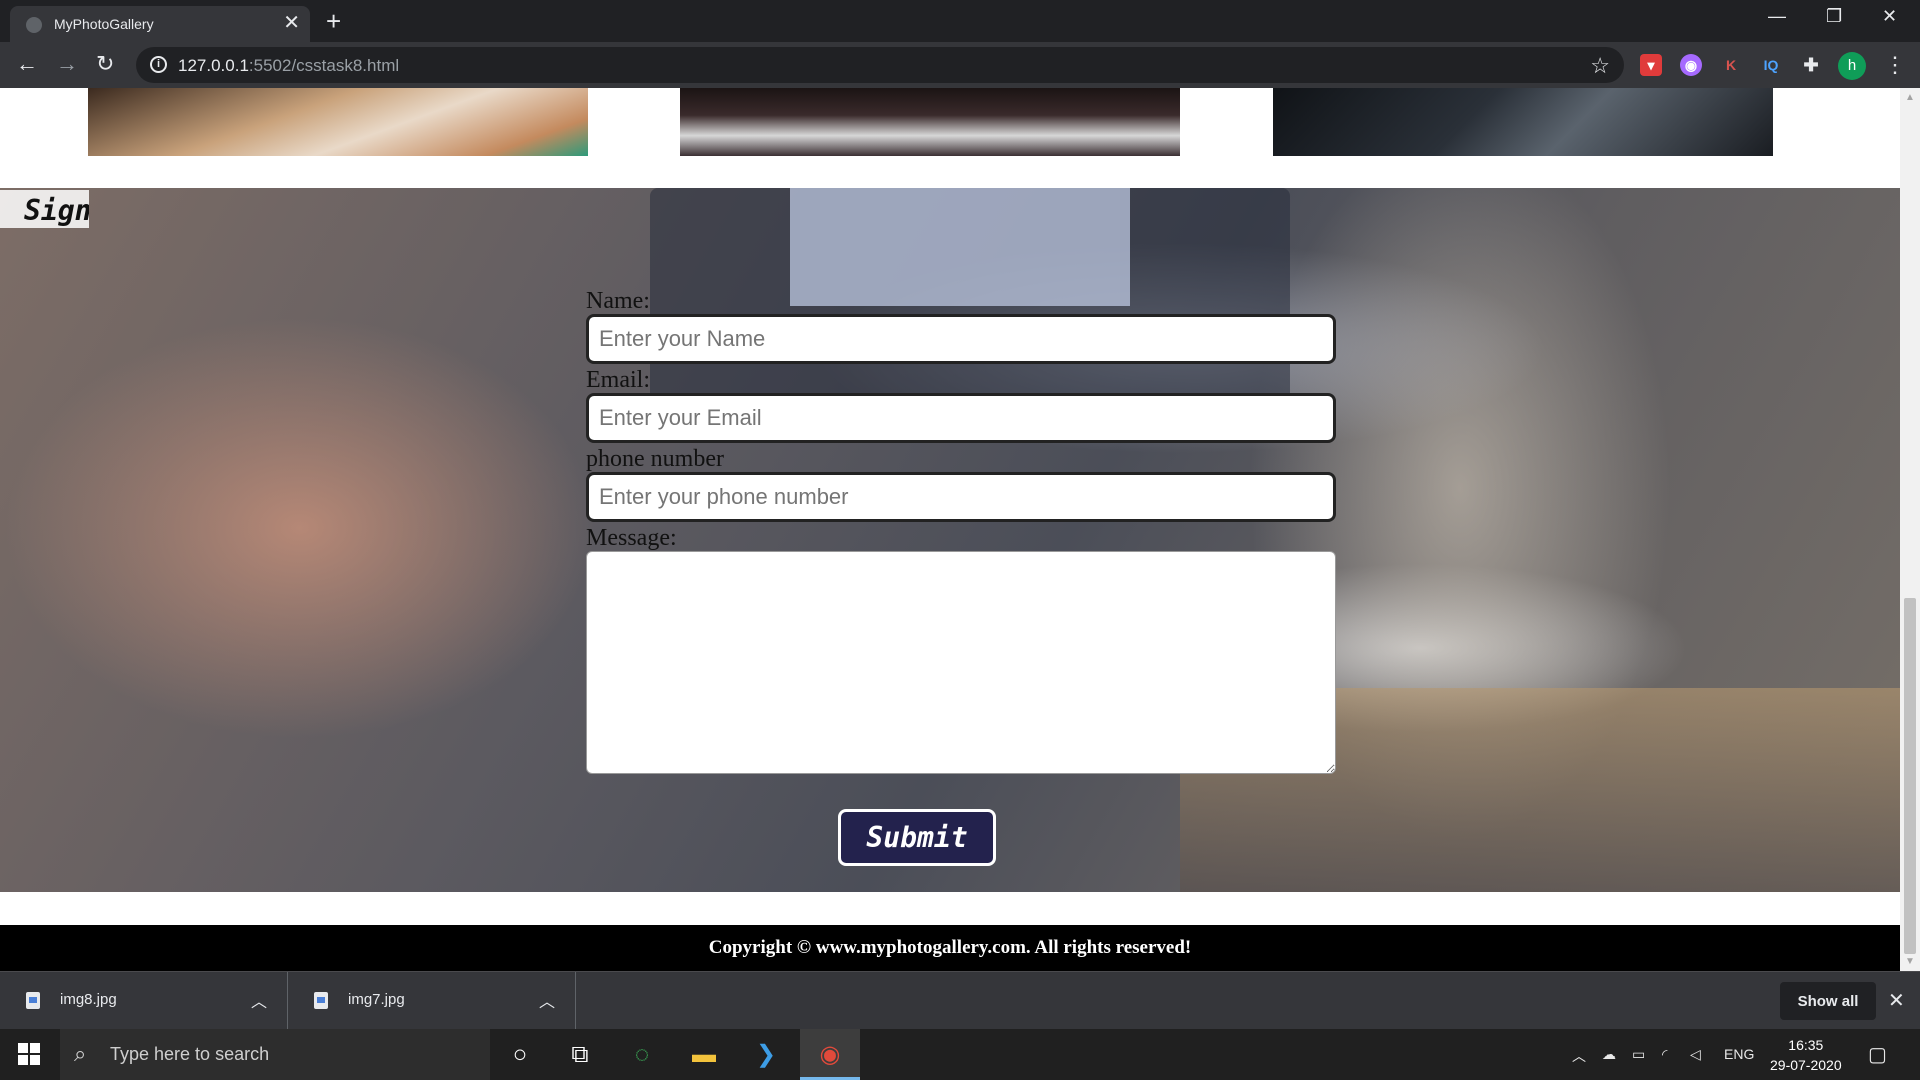  Describe the element at coordinates (766, 1054) in the screenshot. I see `vscode-icon: ❯` at that location.